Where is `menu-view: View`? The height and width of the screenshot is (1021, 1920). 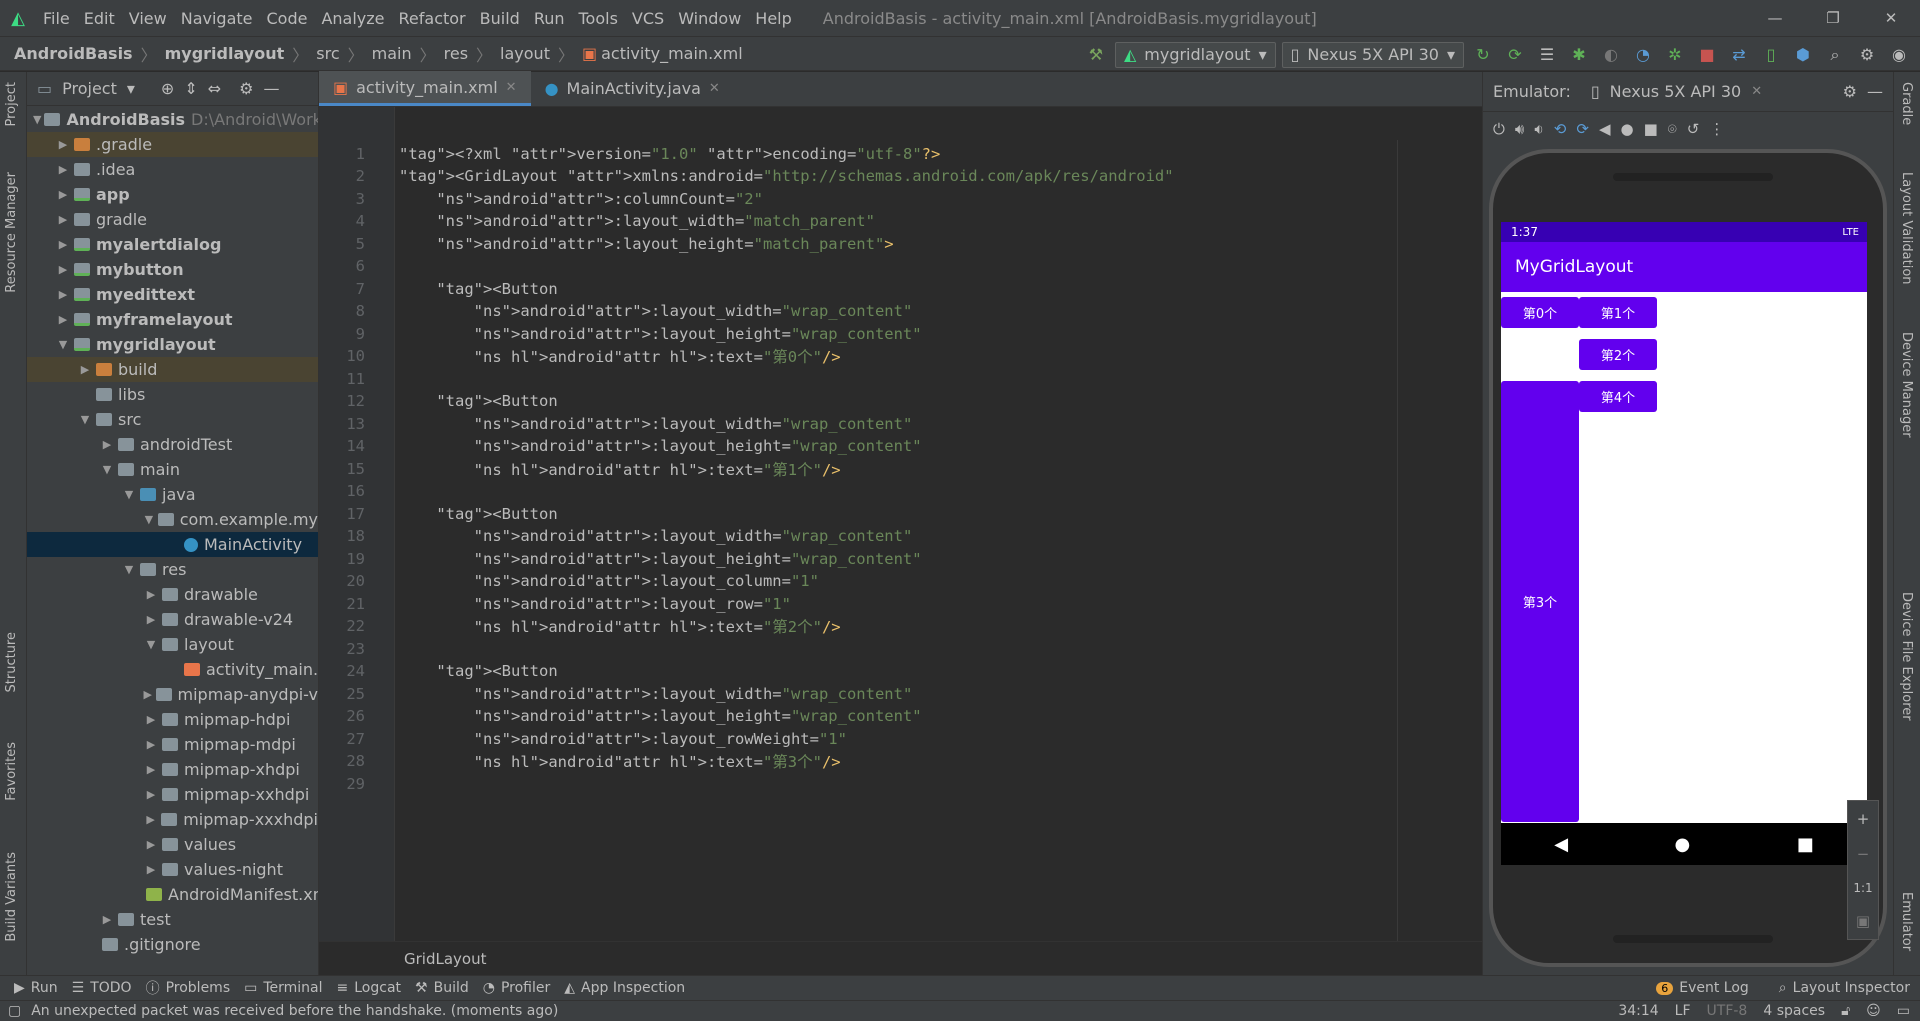
menu-view: View is located at coordinates (148, 18).